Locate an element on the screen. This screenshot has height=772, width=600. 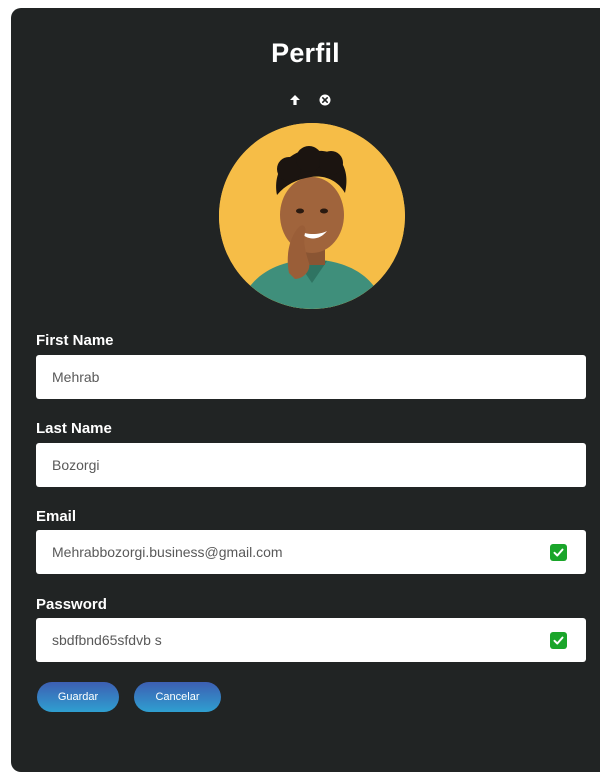
avatar-image is located at coordinates (312, 216).